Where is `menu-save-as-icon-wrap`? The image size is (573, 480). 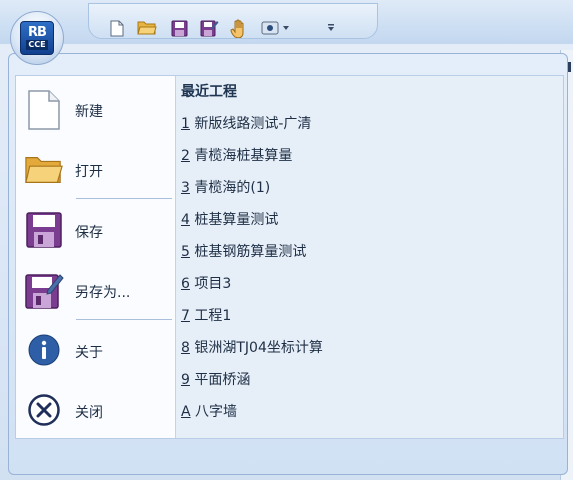
menu-save-as-icon-wrap is located at coordinates (44, 290).